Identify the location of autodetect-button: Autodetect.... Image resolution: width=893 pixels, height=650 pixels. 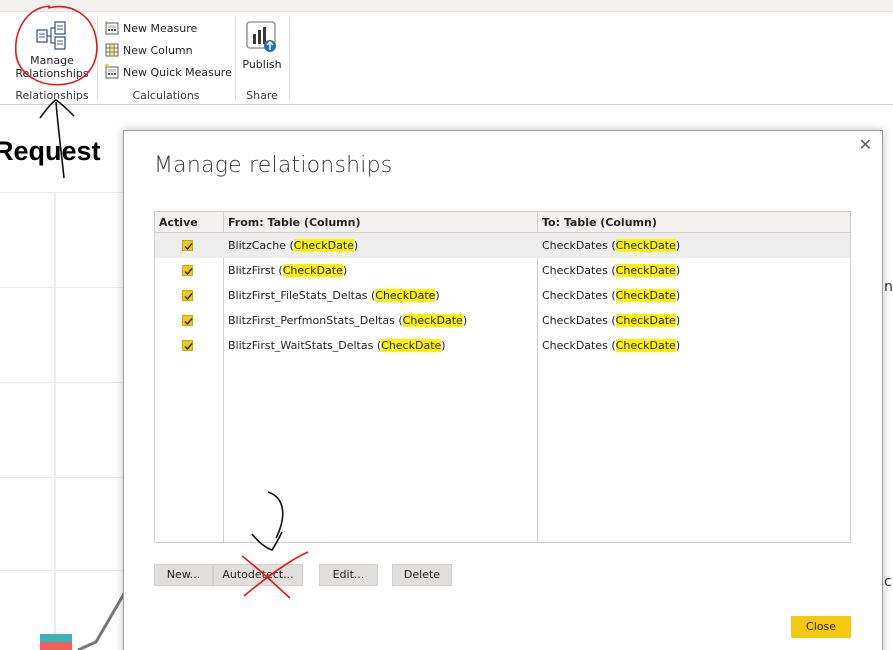
(258, 575).